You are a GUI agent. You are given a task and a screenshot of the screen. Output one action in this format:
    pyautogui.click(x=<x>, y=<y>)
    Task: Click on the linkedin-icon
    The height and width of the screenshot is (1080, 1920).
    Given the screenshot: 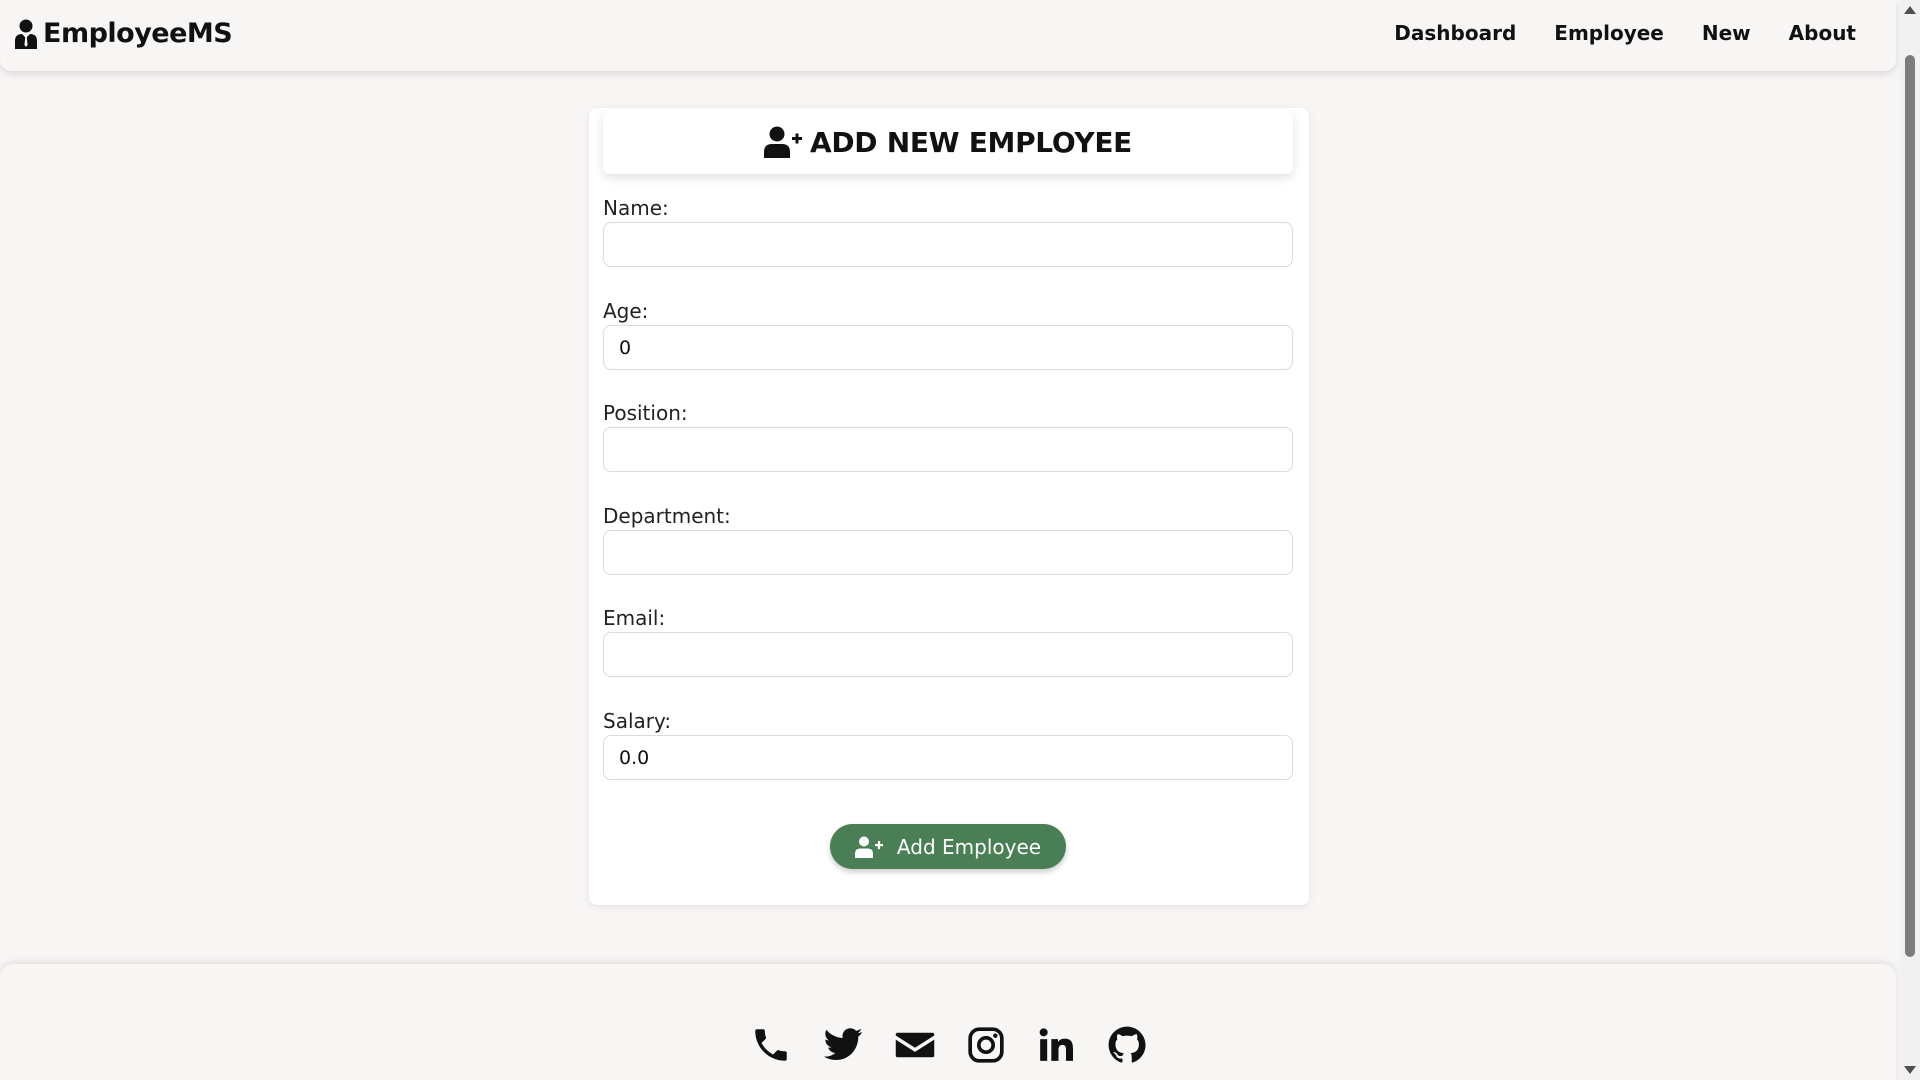 What is the action you would take?
    pyautogui.click(x=1056, y=1045)
    